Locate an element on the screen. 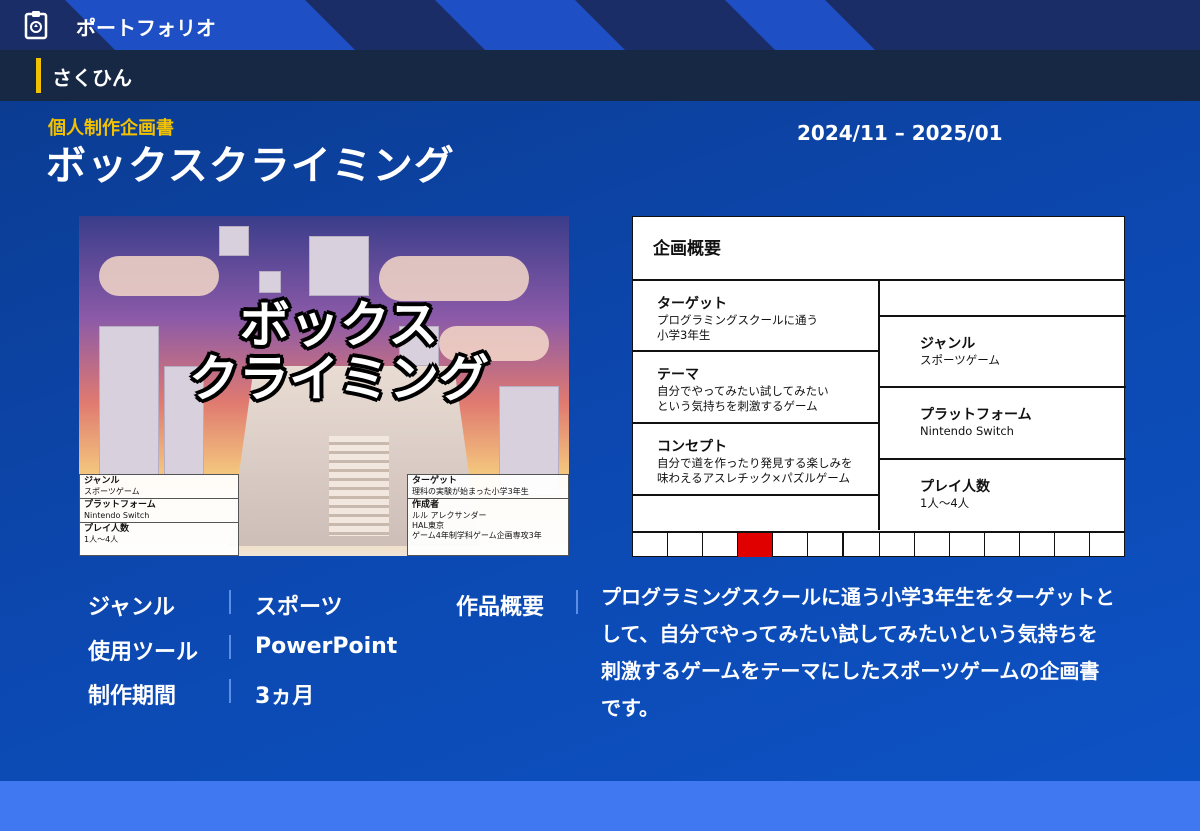 This screenshot has height=831, width=1200. cover-info-value: Nintendo Switch is located at coordinates (117, 515).